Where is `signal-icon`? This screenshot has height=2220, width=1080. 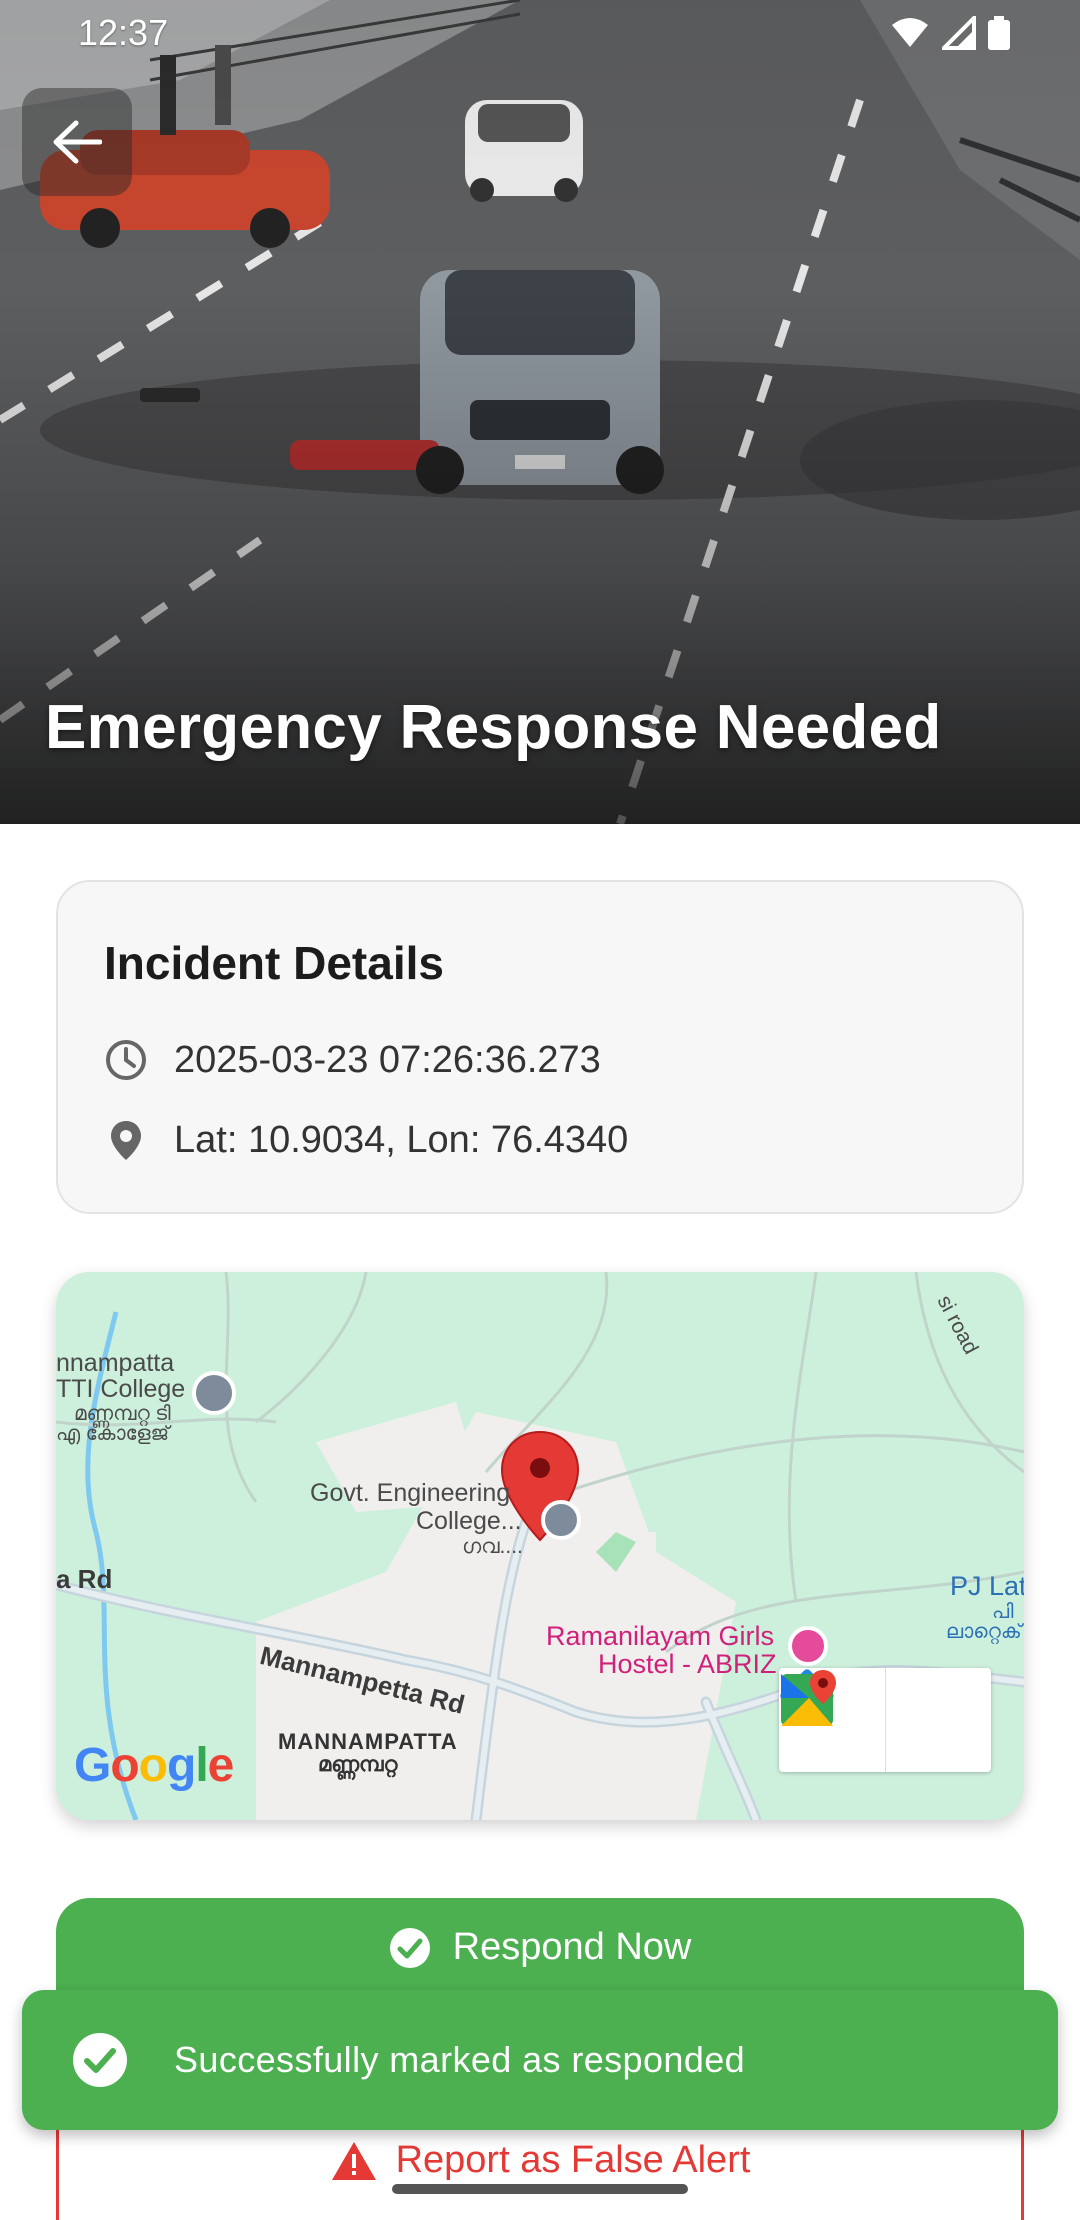
signal-icon is located at coordinates (959, 33).